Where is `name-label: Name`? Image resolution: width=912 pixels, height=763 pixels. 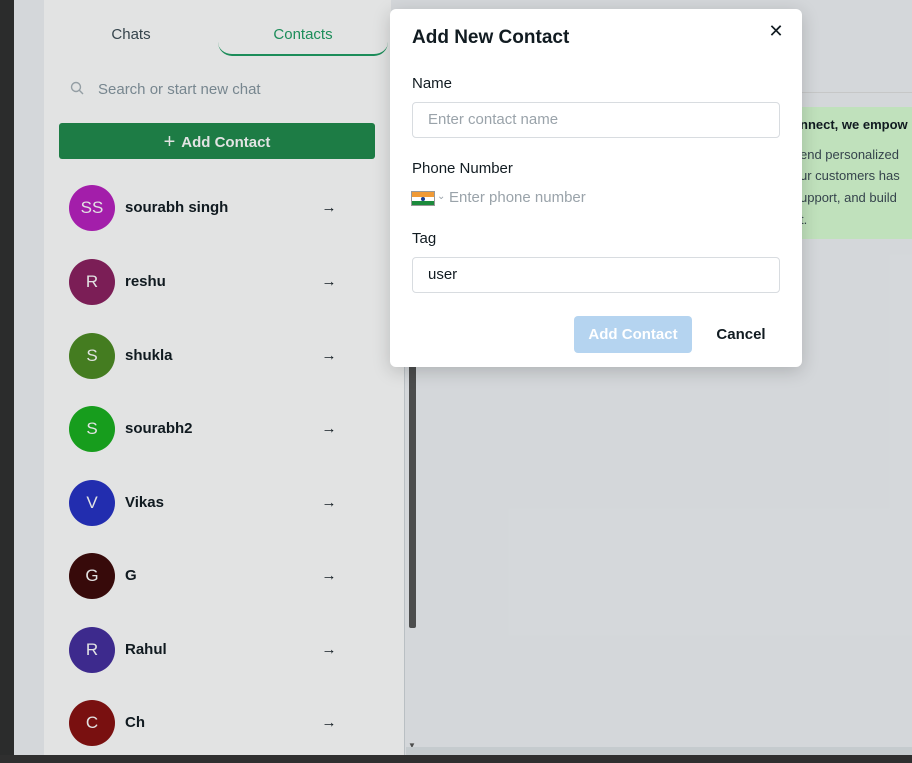
name-label: Name is located at coordinates (432, 83).